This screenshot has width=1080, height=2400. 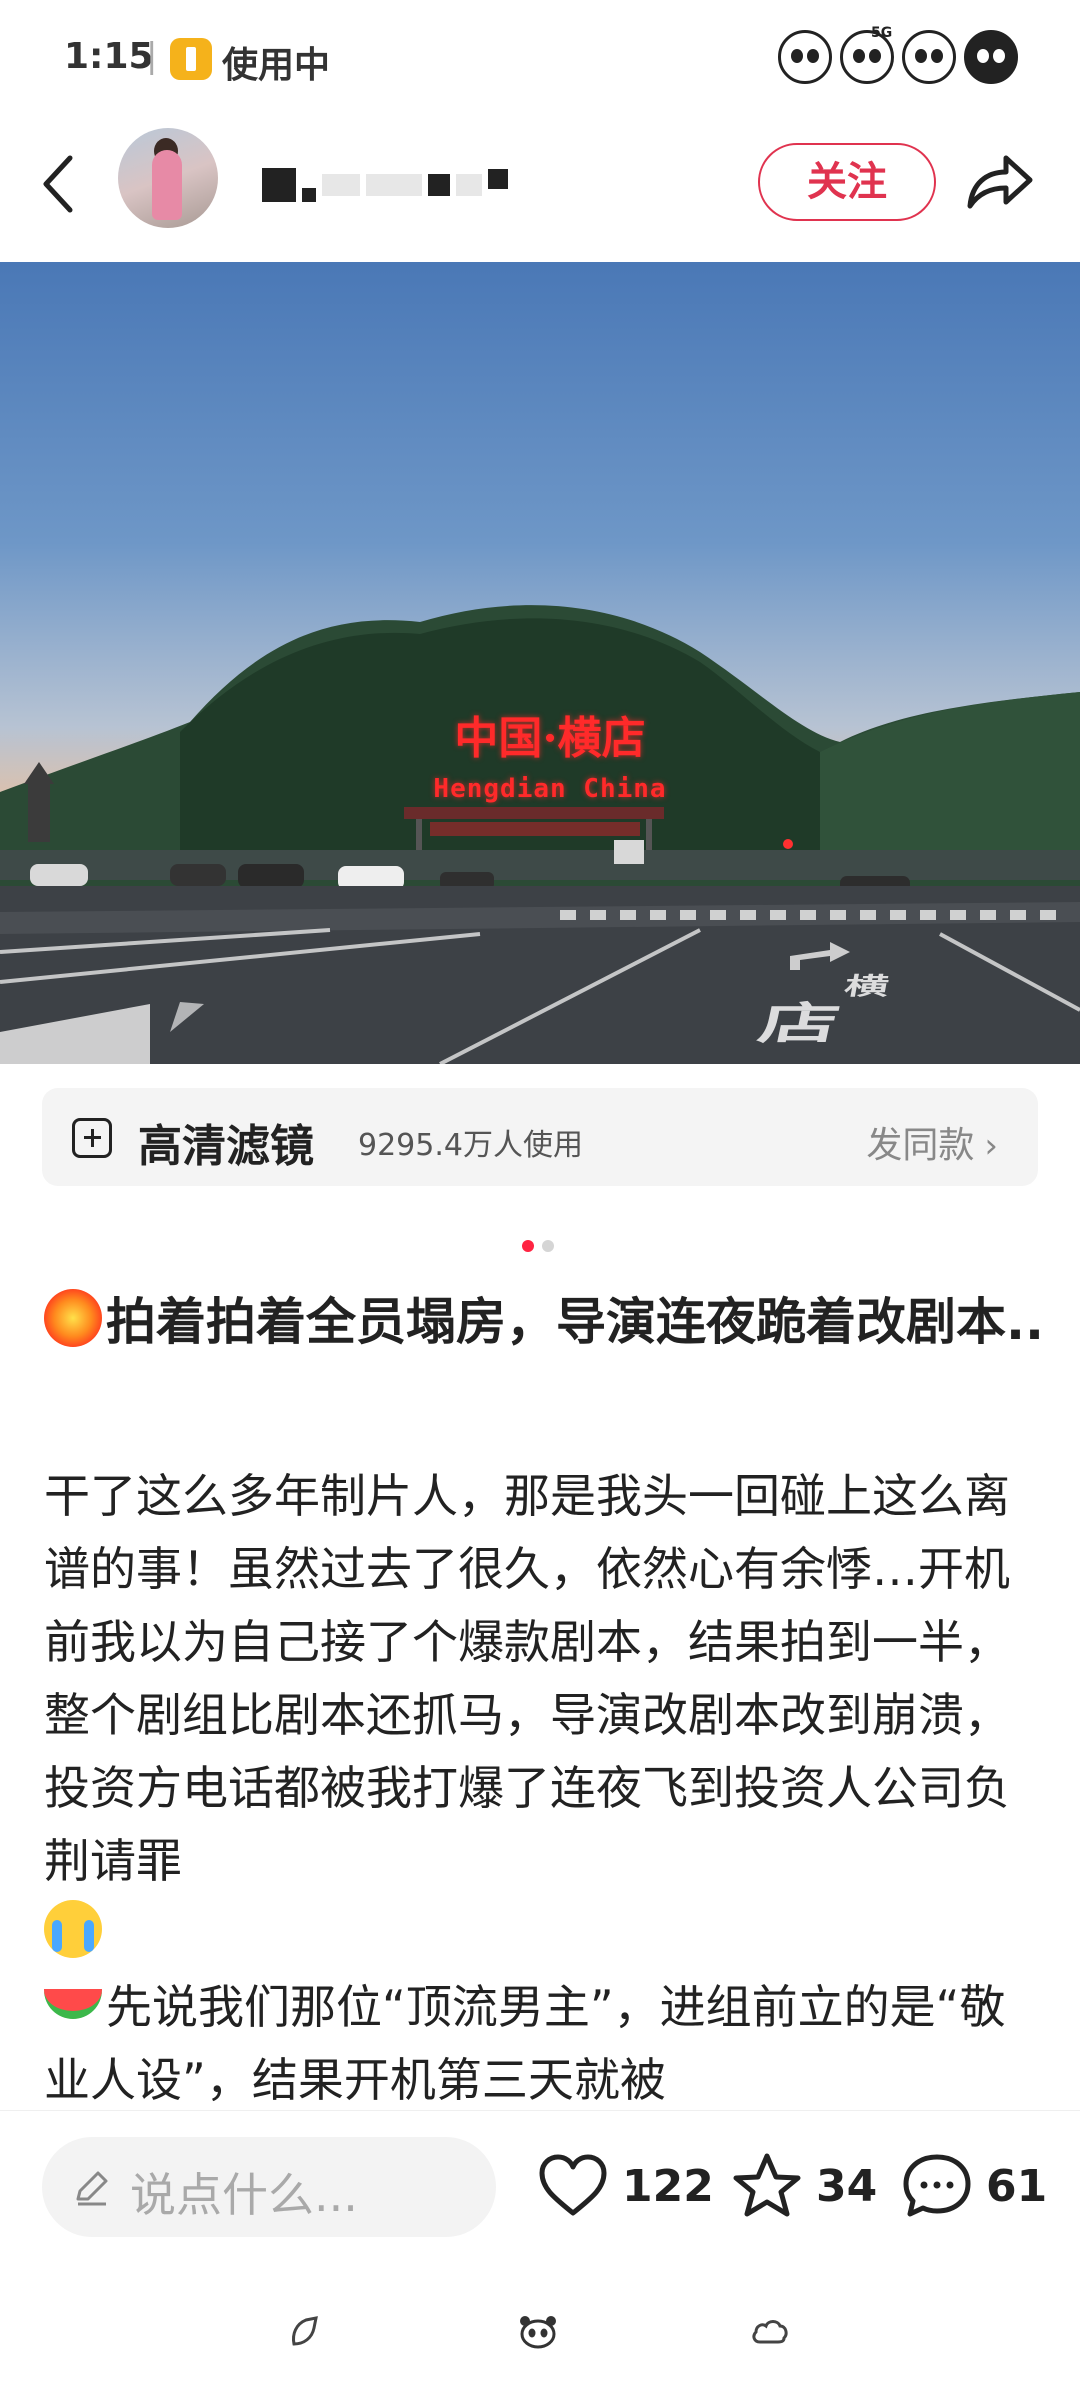 What do you see at coordinates (538, 1246) in the screenshot?
I see `image-pagination` at bounding box center [538, 1246].